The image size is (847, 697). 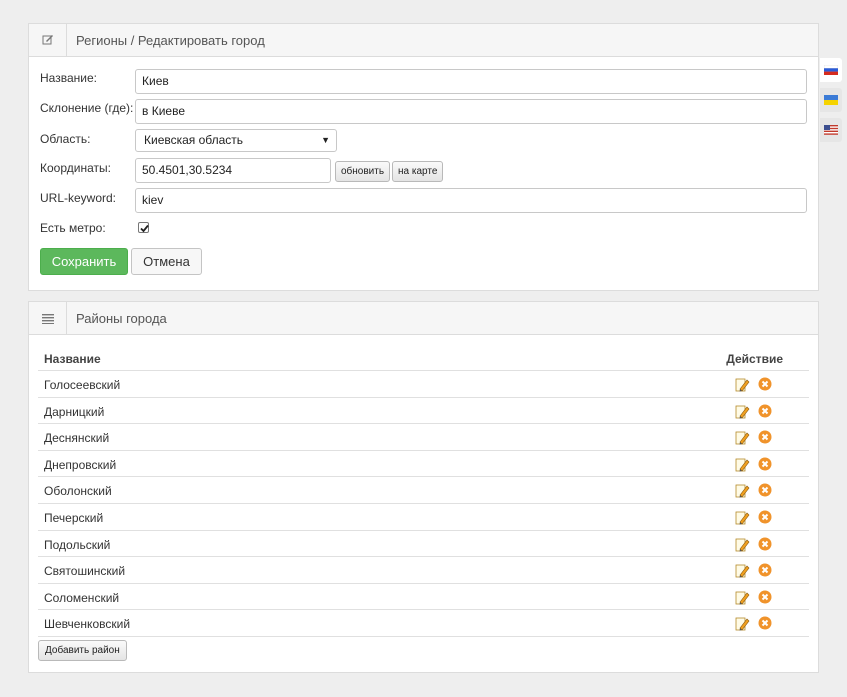 What do you see at coordinates (82, 650) in the screenshot?
I see `add-district-button: Добавить район` at bounding box center [82, 650].